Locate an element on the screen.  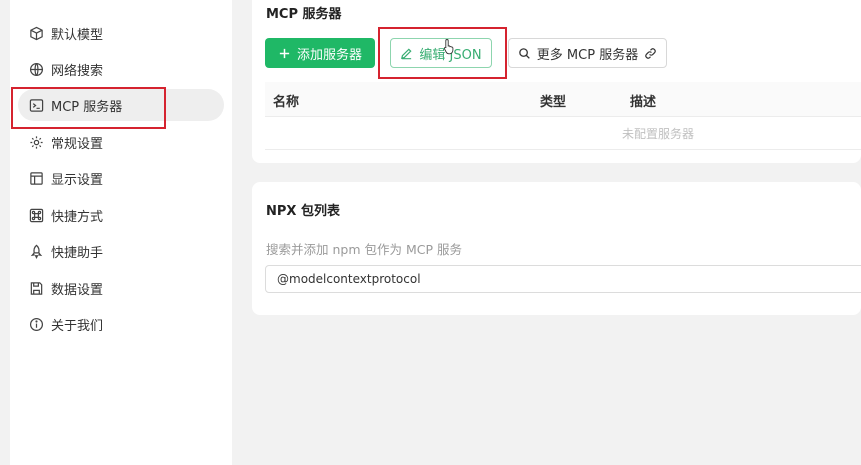
more-mcp-servers-button: 更多 MCP 服务器 is located at coordinates (587, 53).